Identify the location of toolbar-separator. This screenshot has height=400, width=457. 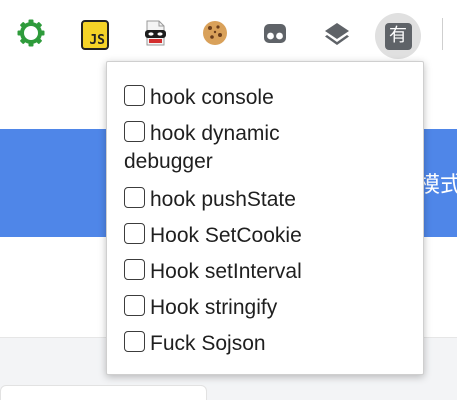
(442, 34).